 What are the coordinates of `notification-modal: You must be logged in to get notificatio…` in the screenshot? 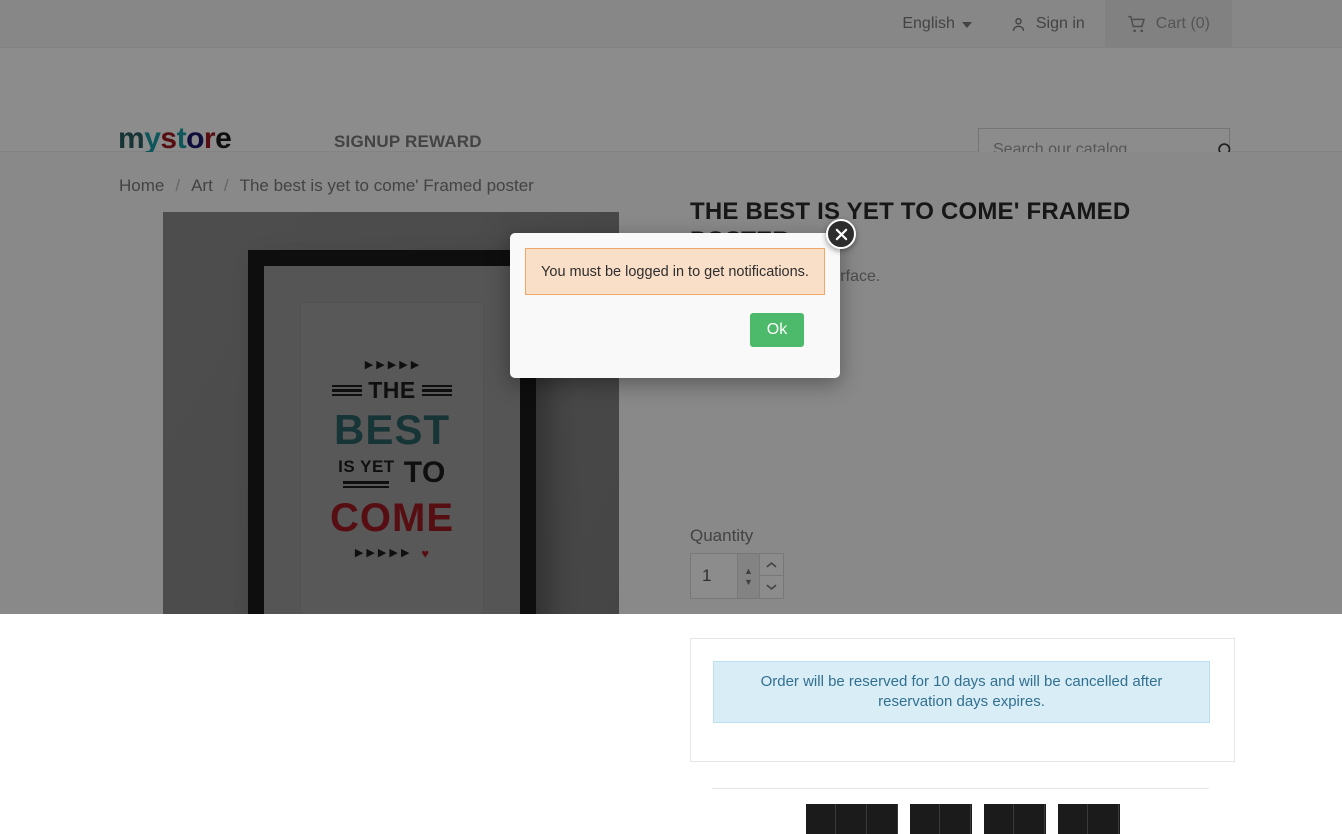 It's located at (675, 305).